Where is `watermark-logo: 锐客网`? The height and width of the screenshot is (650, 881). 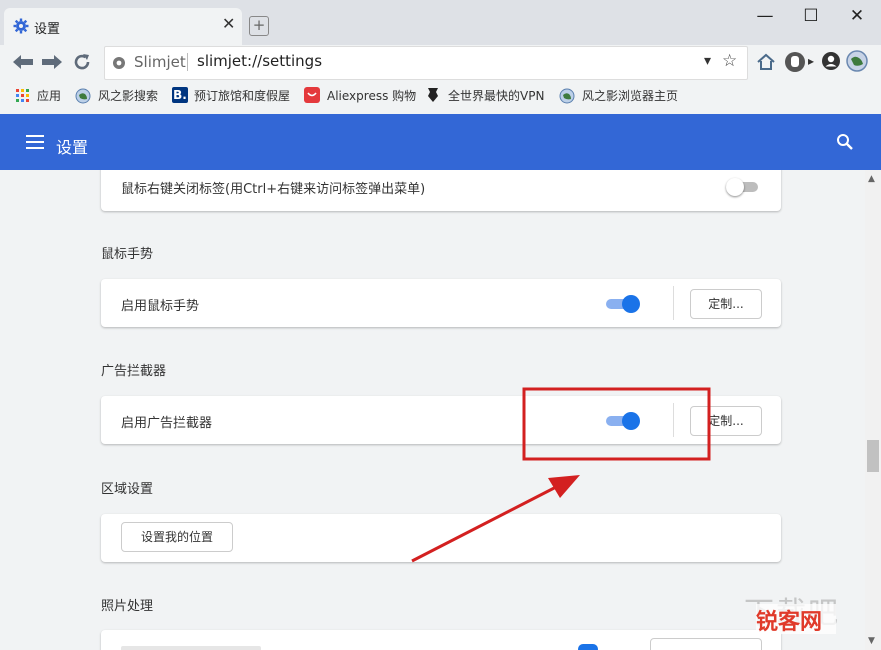
watermark-logo: 锐客网 is located at coordinates (796, 619).